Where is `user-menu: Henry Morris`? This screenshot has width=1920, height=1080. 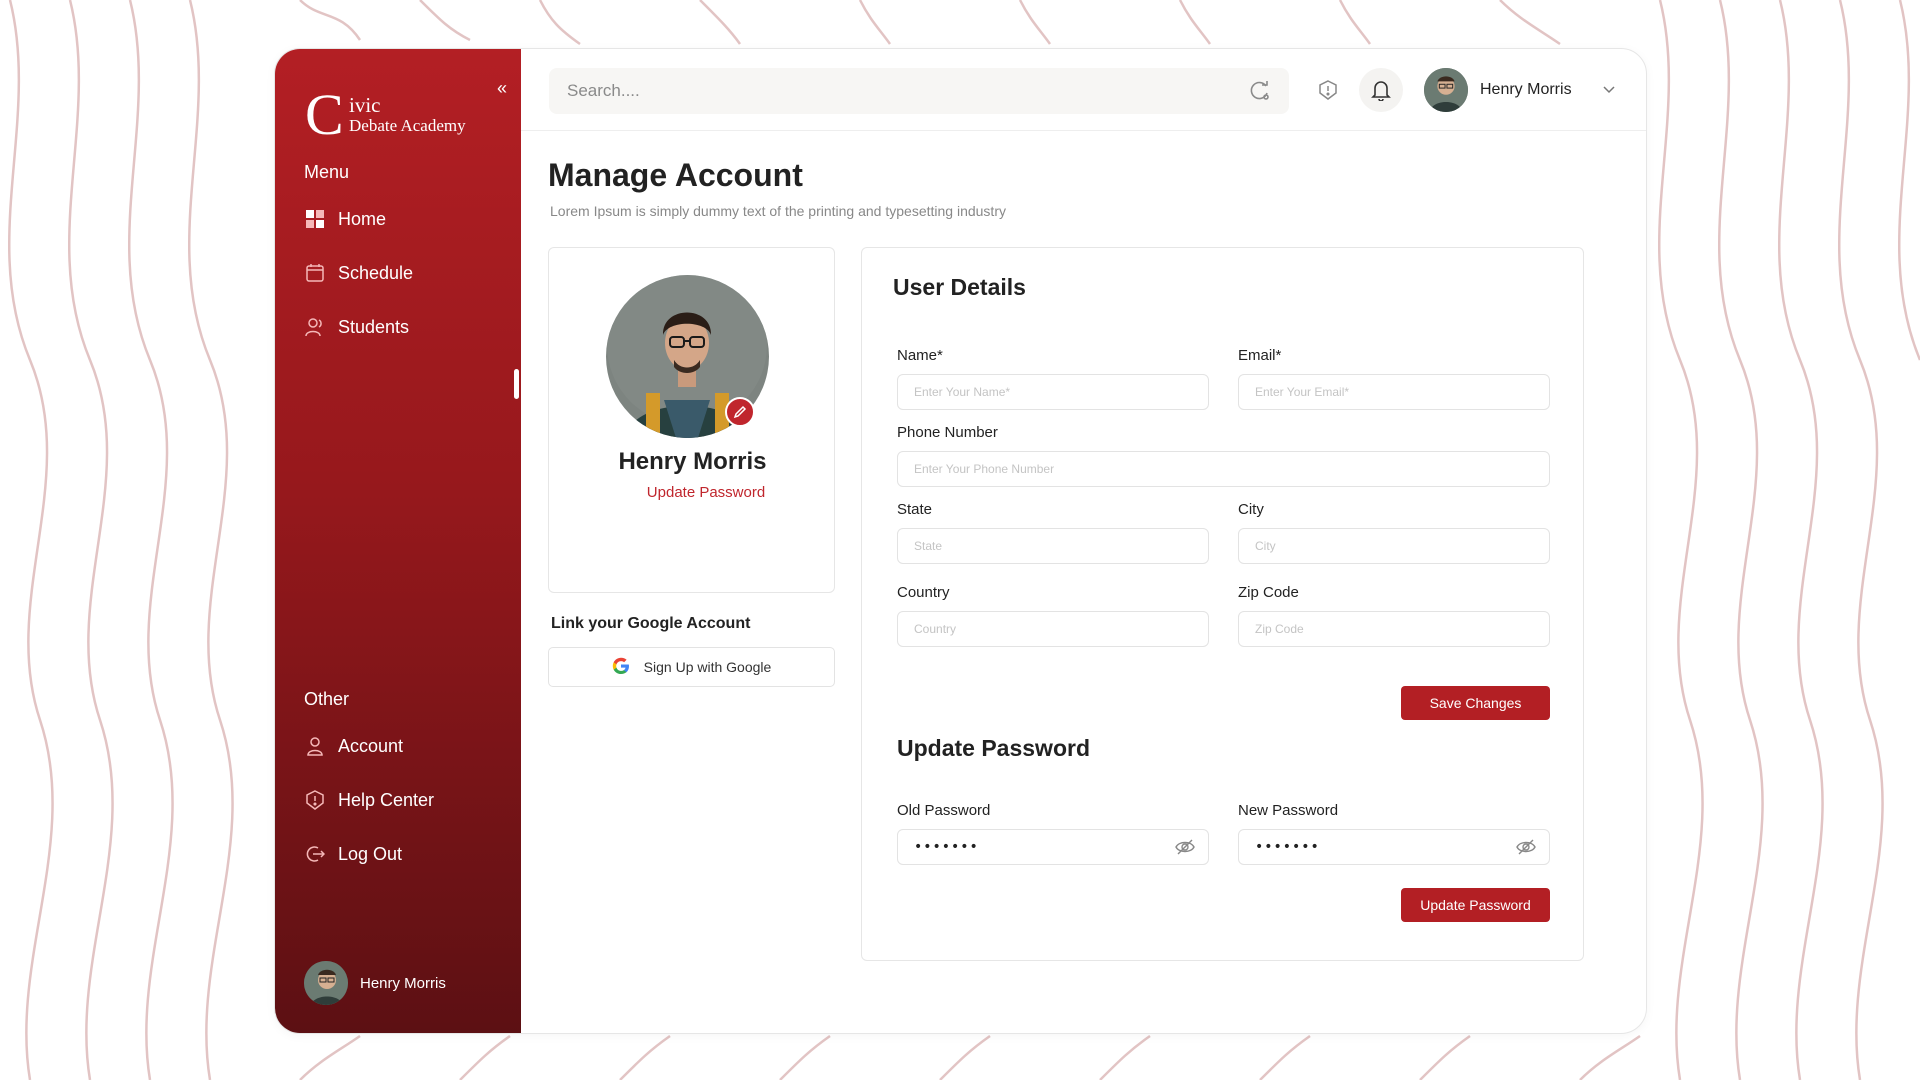 user-menu: Henry Morris is located at coordinates (1520, 90).